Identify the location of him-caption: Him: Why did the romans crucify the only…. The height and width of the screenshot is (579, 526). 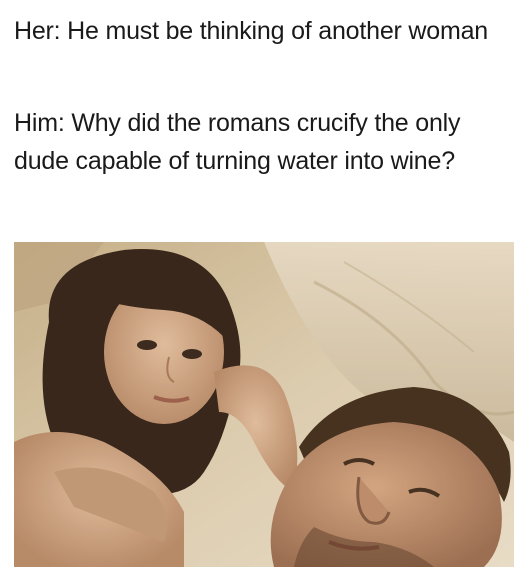
(237, 142).